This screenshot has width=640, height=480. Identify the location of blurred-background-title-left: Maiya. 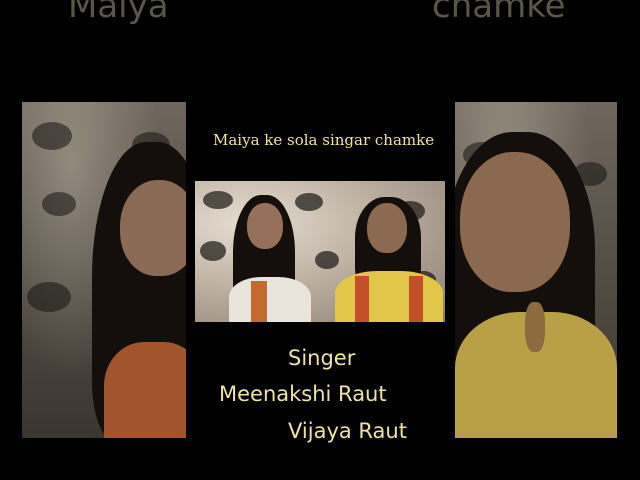
(118, 13).